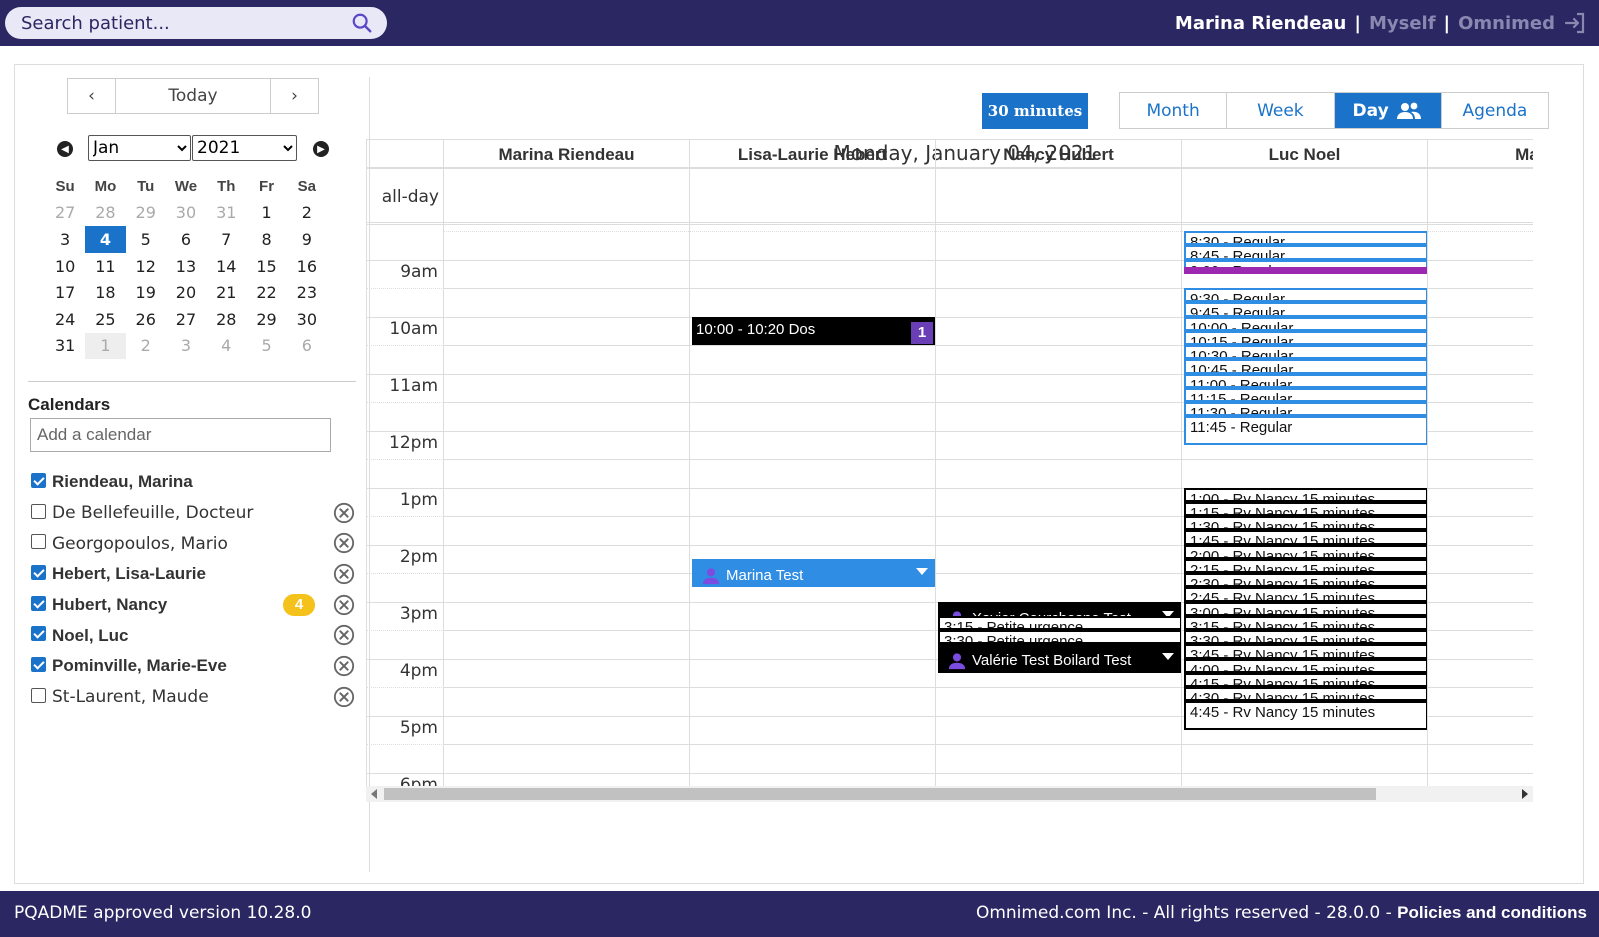 This screenshot has width=1599, height=937. Describe the element at coordinates (146, 319) in the screenshot. I see `day-cell: 26` at that location.